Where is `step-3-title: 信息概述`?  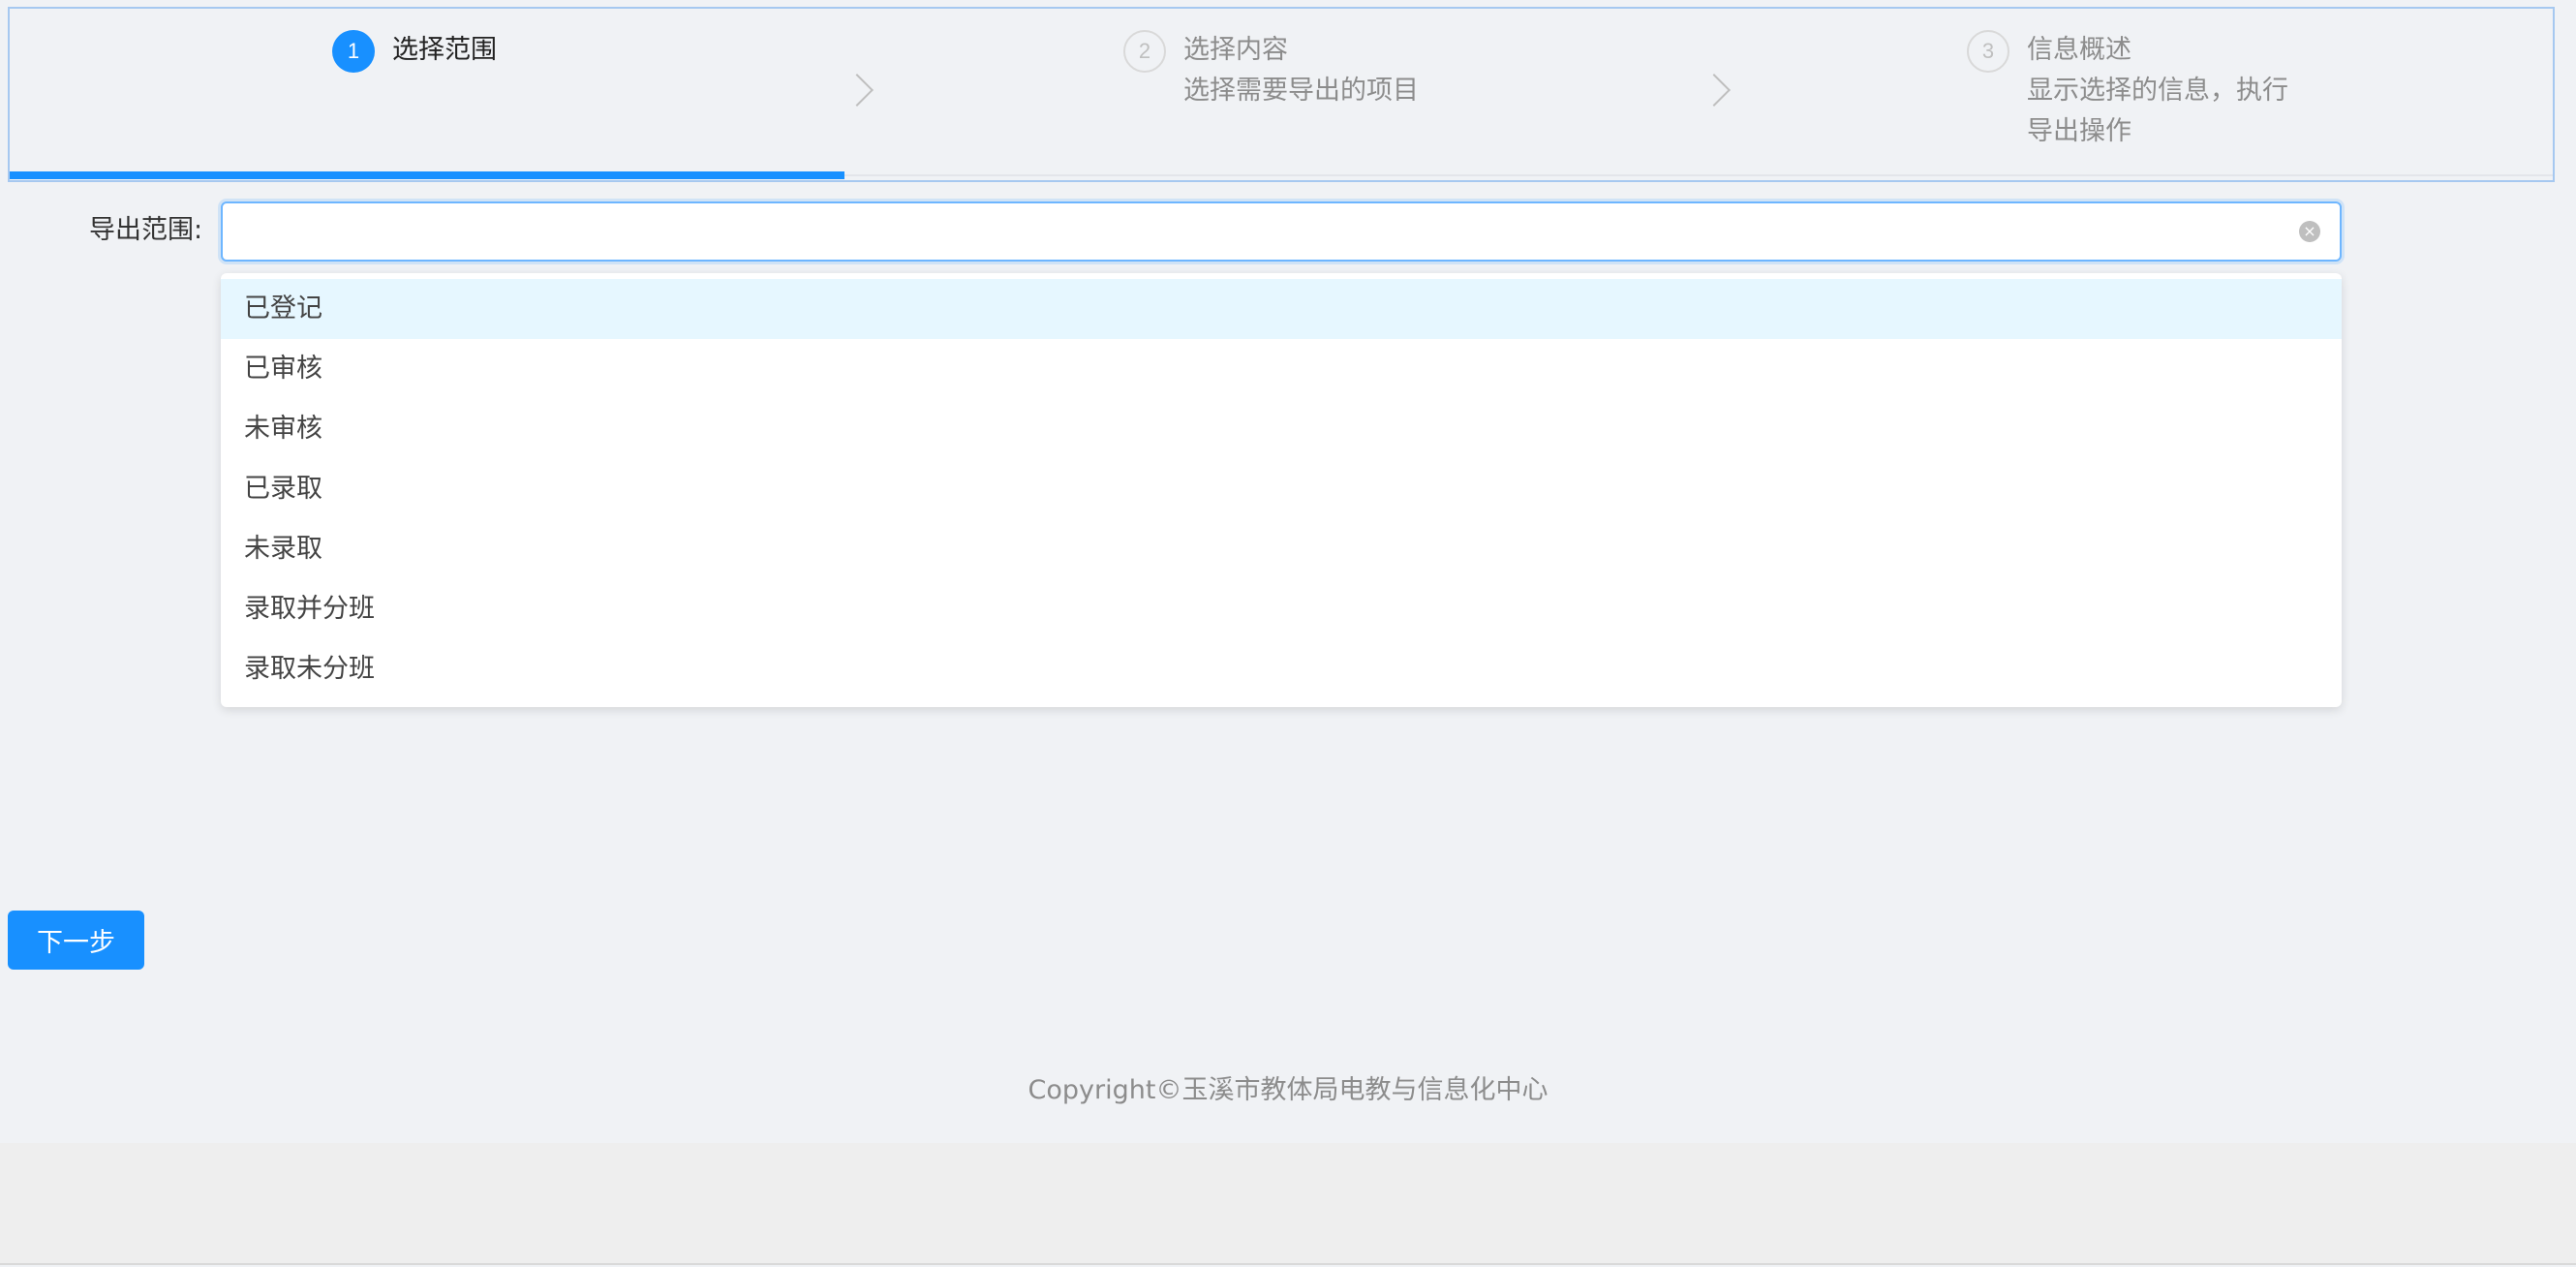 step-3-title: 信息概述 is located at coordinates (2079, 50).